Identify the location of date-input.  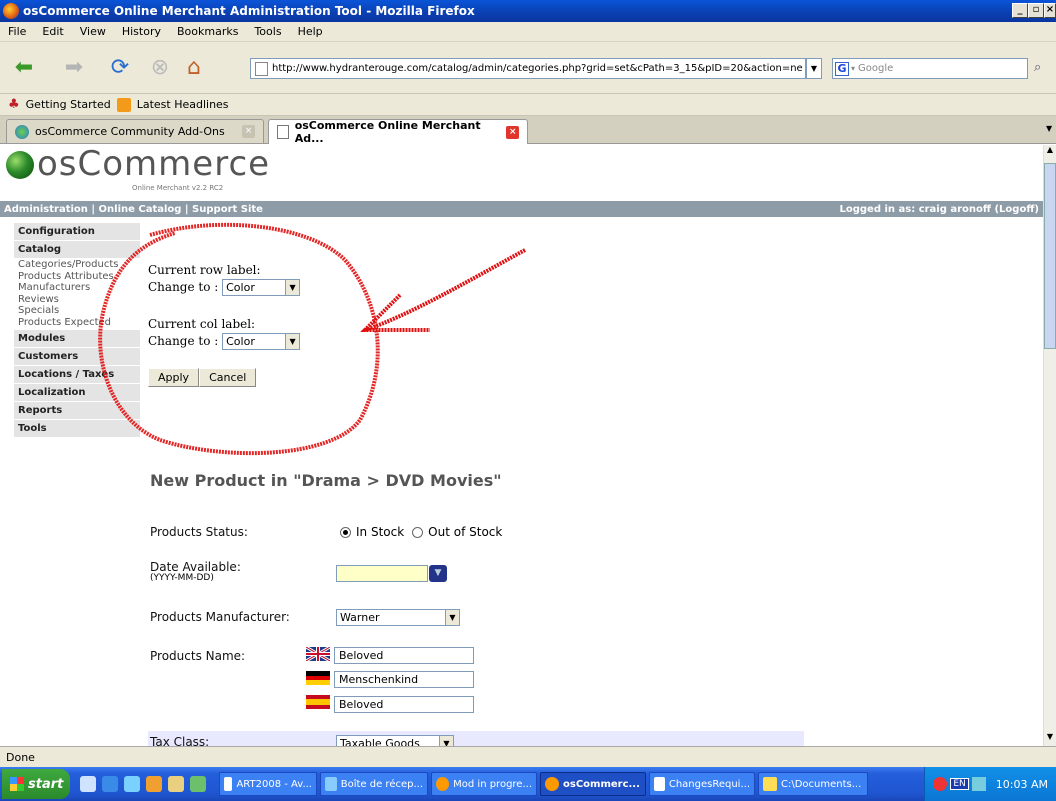
(382, 573).